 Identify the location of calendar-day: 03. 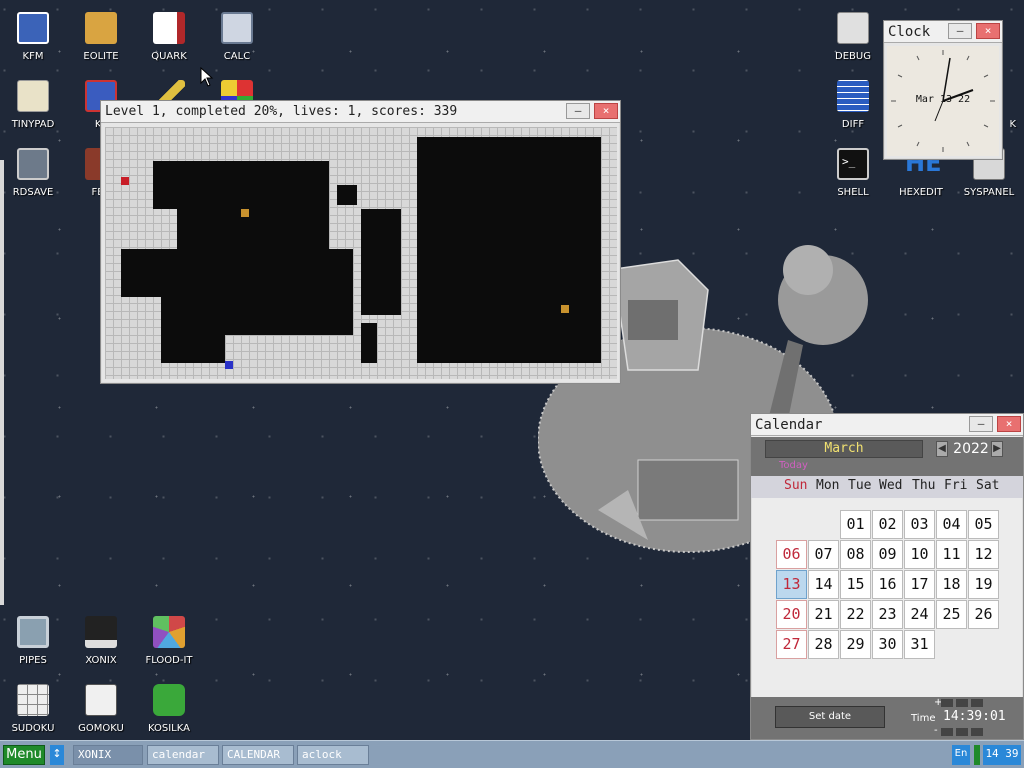
(919, 524).